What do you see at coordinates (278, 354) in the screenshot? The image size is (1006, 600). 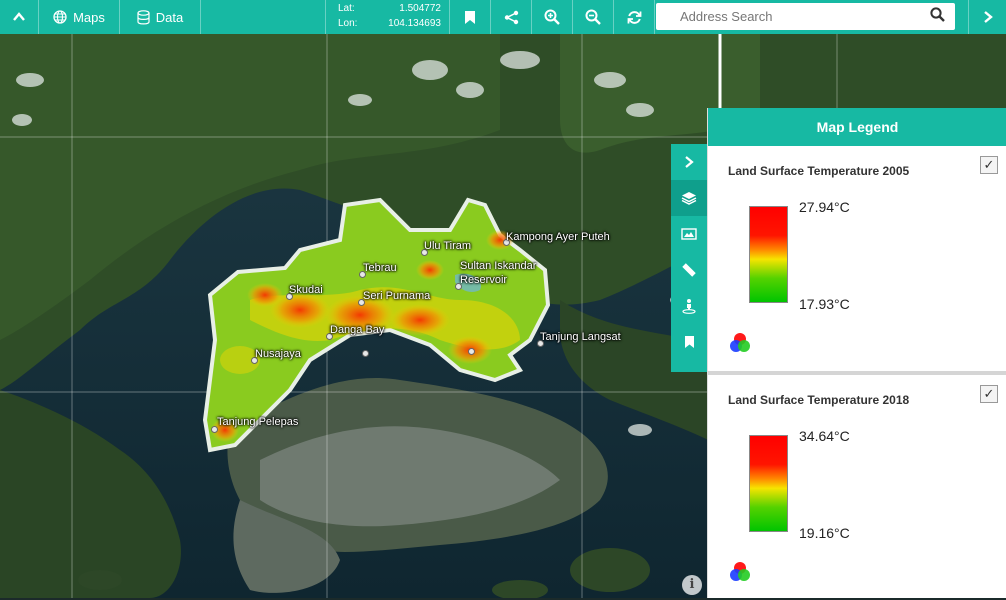 I see `place-label-nusajaya: Nusajaya` at bounding box center [278, 354].